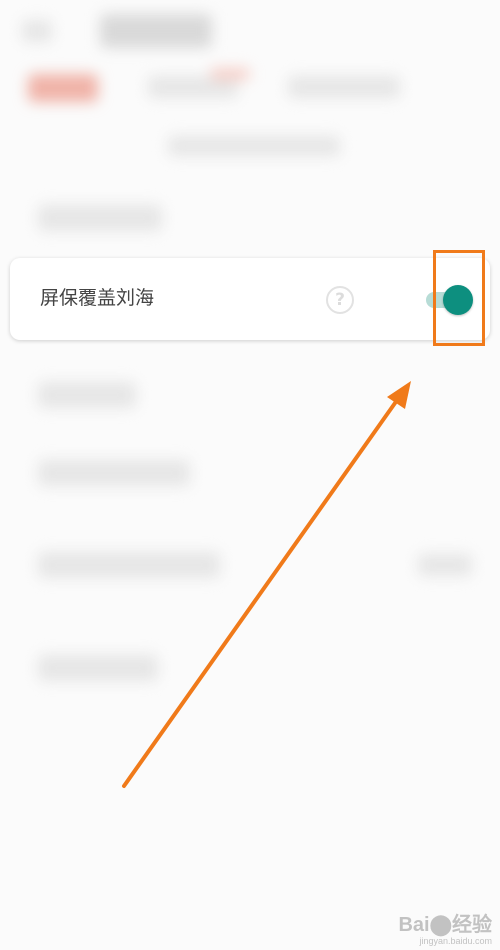 This screenshot has width=500, height=950. I want to click on baidu-jingyan-watermark: Bai⬤经验 jingyan.baidu.com, so click(445, 930).